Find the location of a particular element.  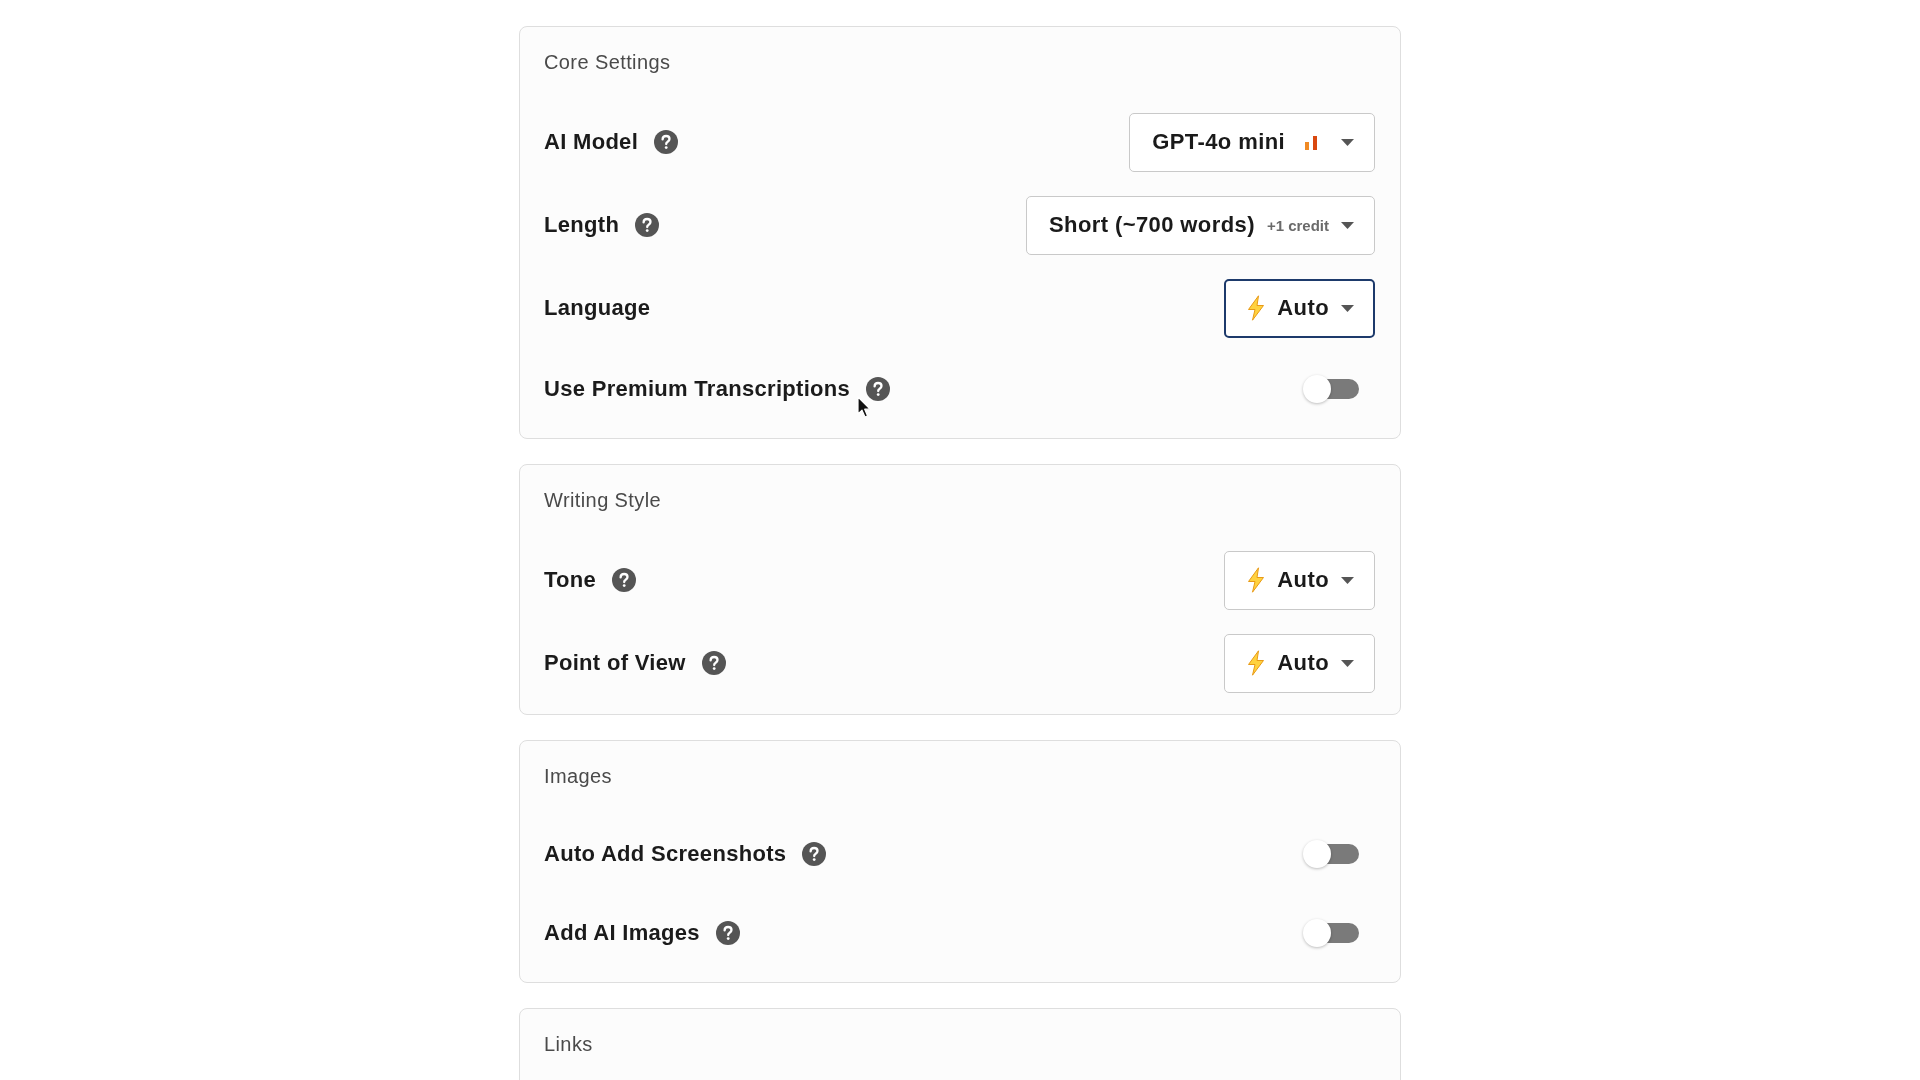

setting-label: Auto Add Screenshots is located at coordinates (665, 854).